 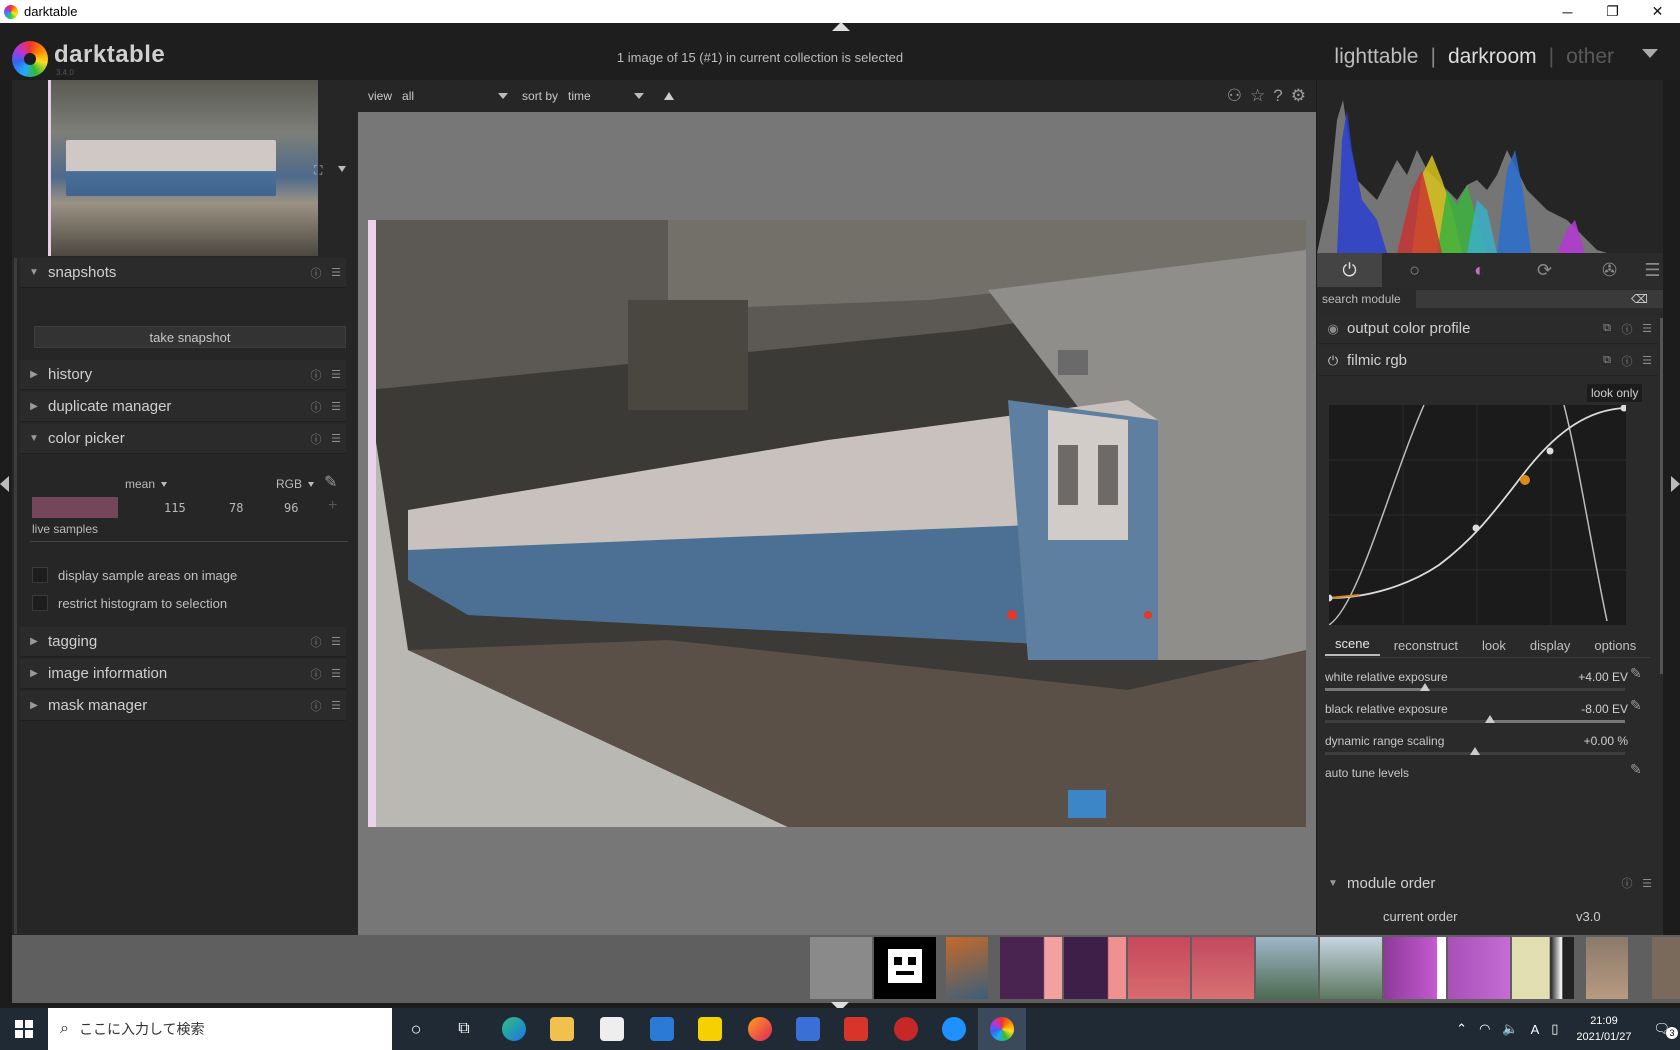 What do you see at coordinates (183, 674) in the screenshot?
I see `module-image-information: ▶ image information ⓘ ☰` at bounding box center [183, 674].